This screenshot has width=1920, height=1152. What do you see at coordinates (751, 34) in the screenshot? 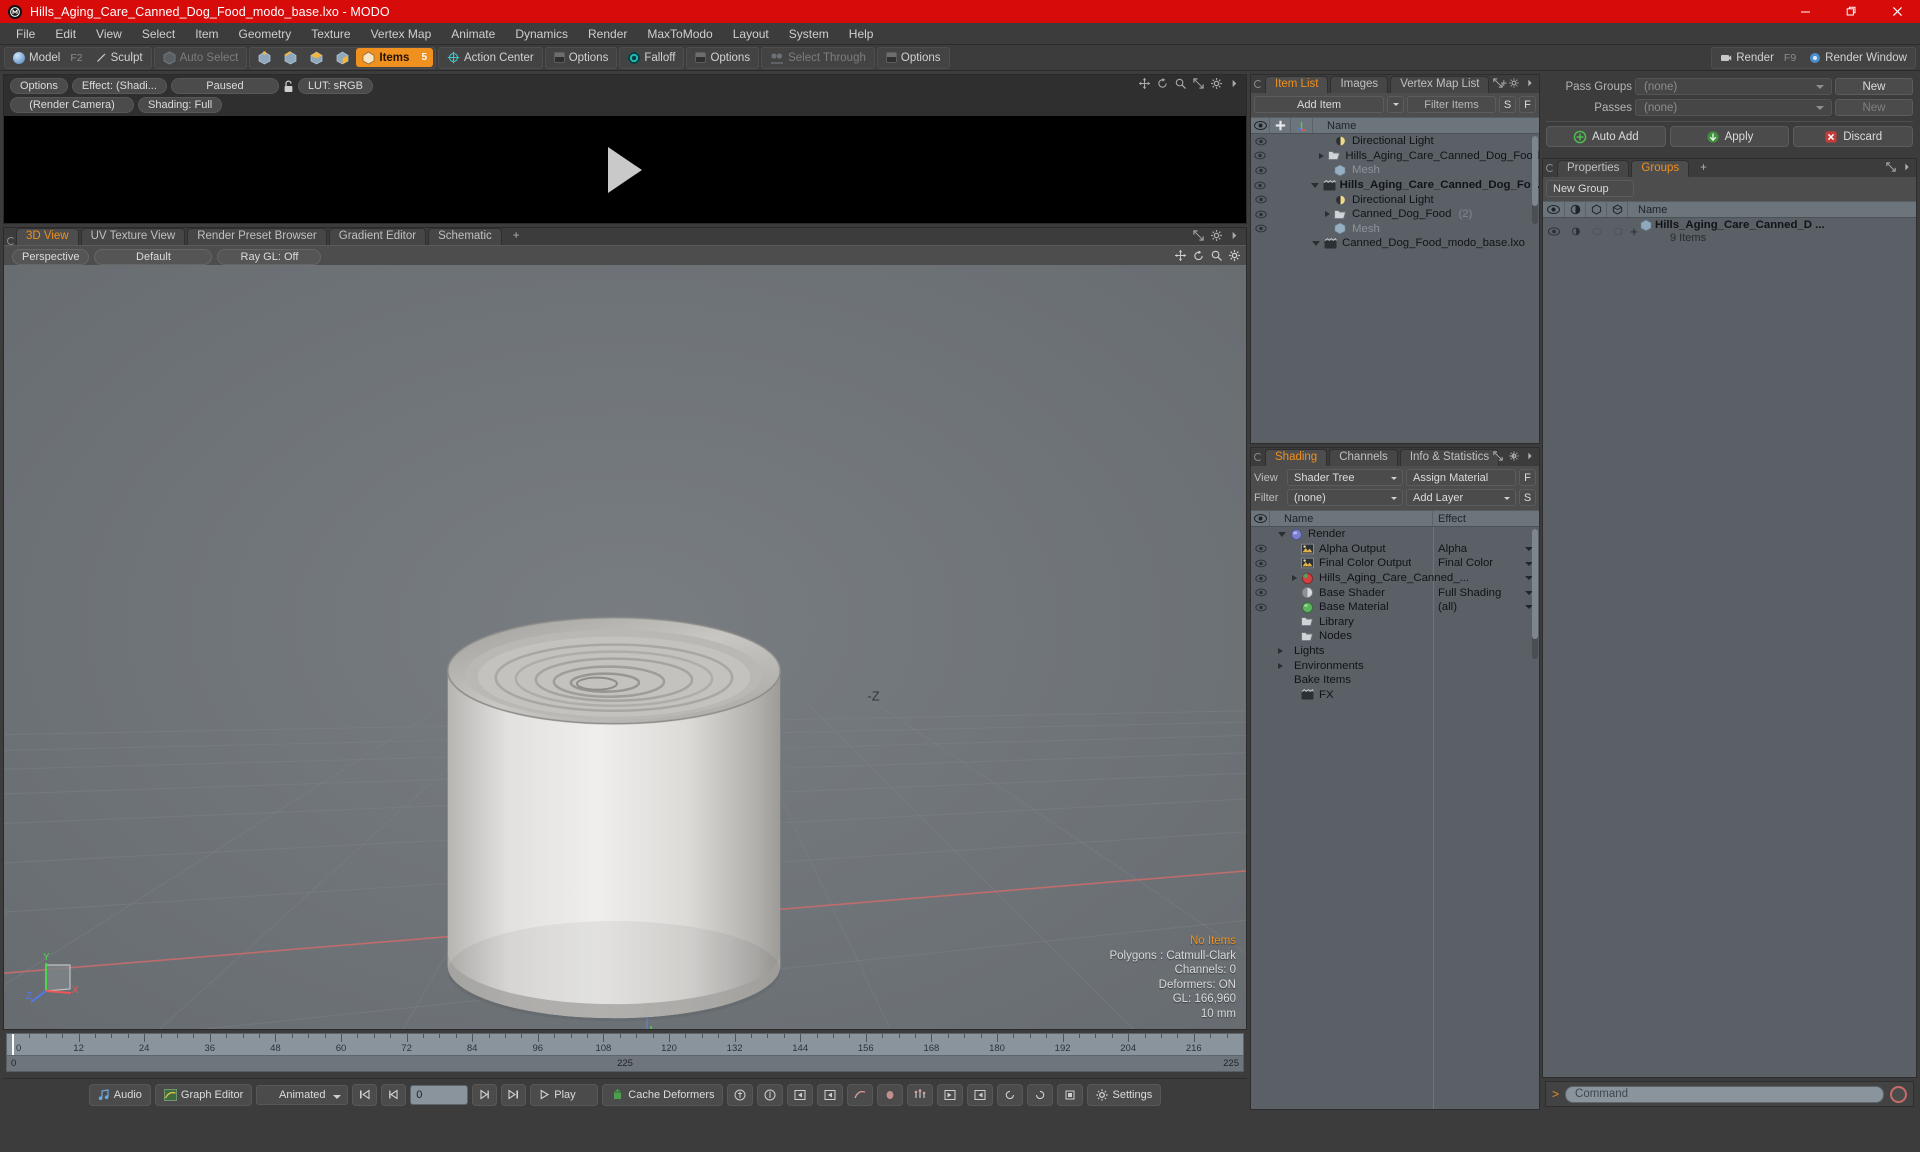
I see `menu-layout: Layout` at bounding box center [751, 34].